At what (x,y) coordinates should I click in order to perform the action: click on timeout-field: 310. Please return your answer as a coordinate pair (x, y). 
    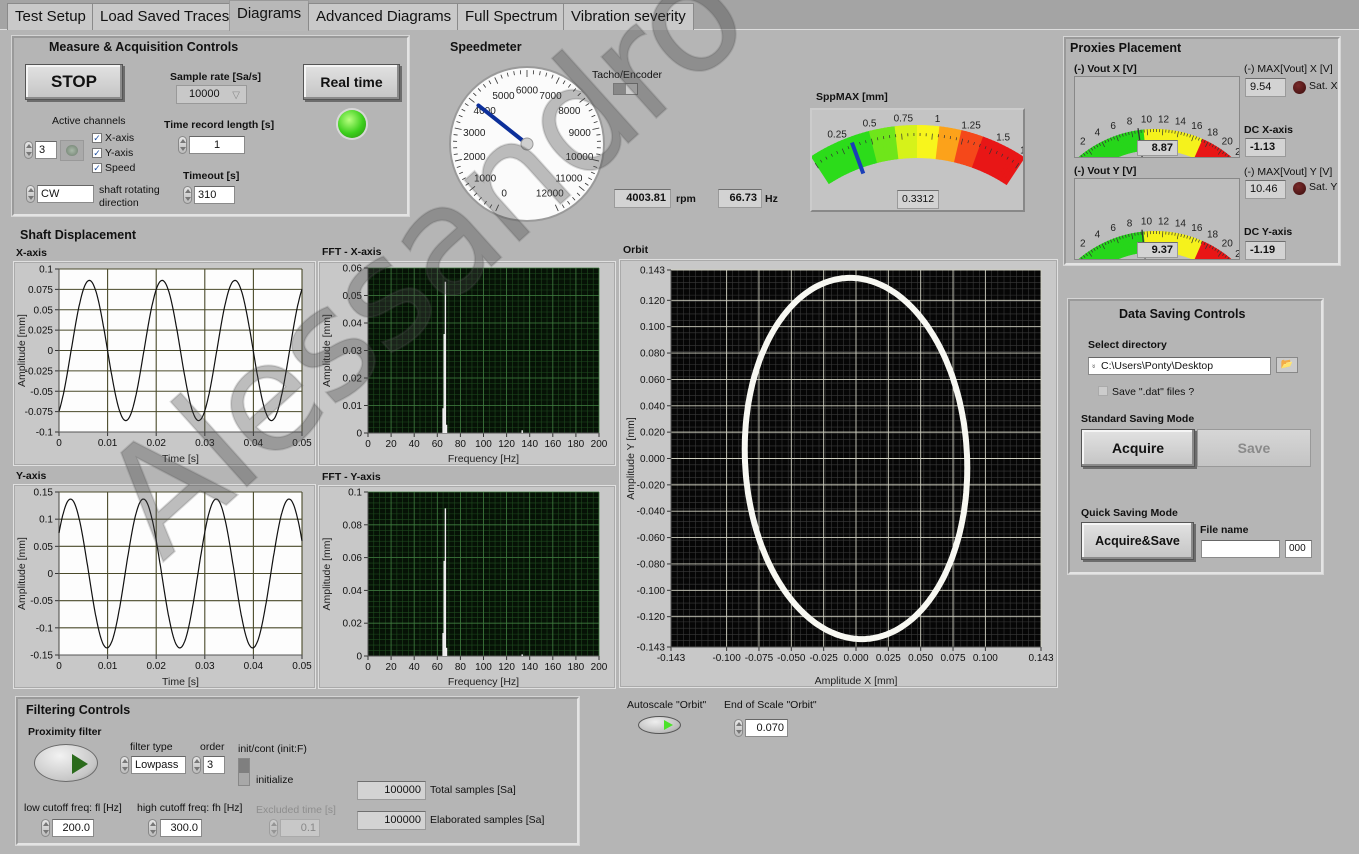
    Looking at the image, I should click on (214, 195).